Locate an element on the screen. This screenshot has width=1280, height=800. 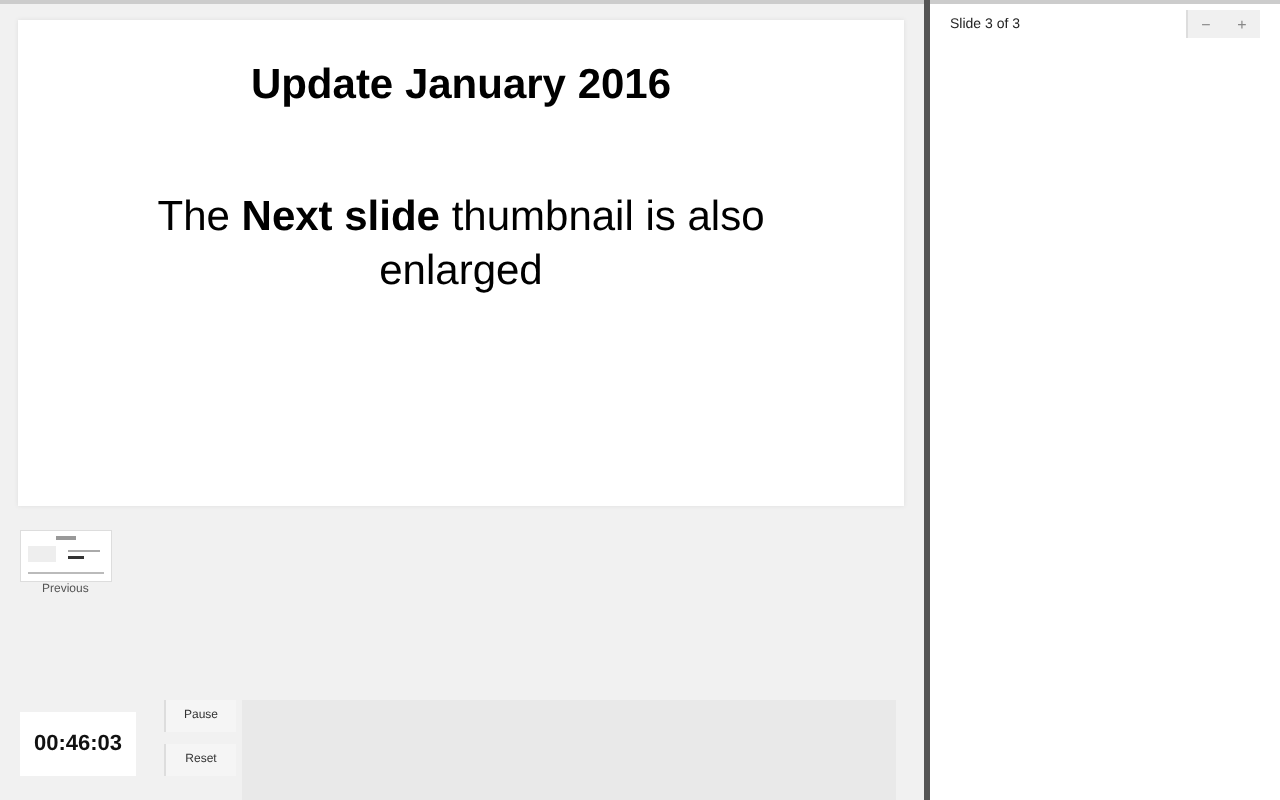
slide-thumbnail-drawing is located at coordinates (66, 556).